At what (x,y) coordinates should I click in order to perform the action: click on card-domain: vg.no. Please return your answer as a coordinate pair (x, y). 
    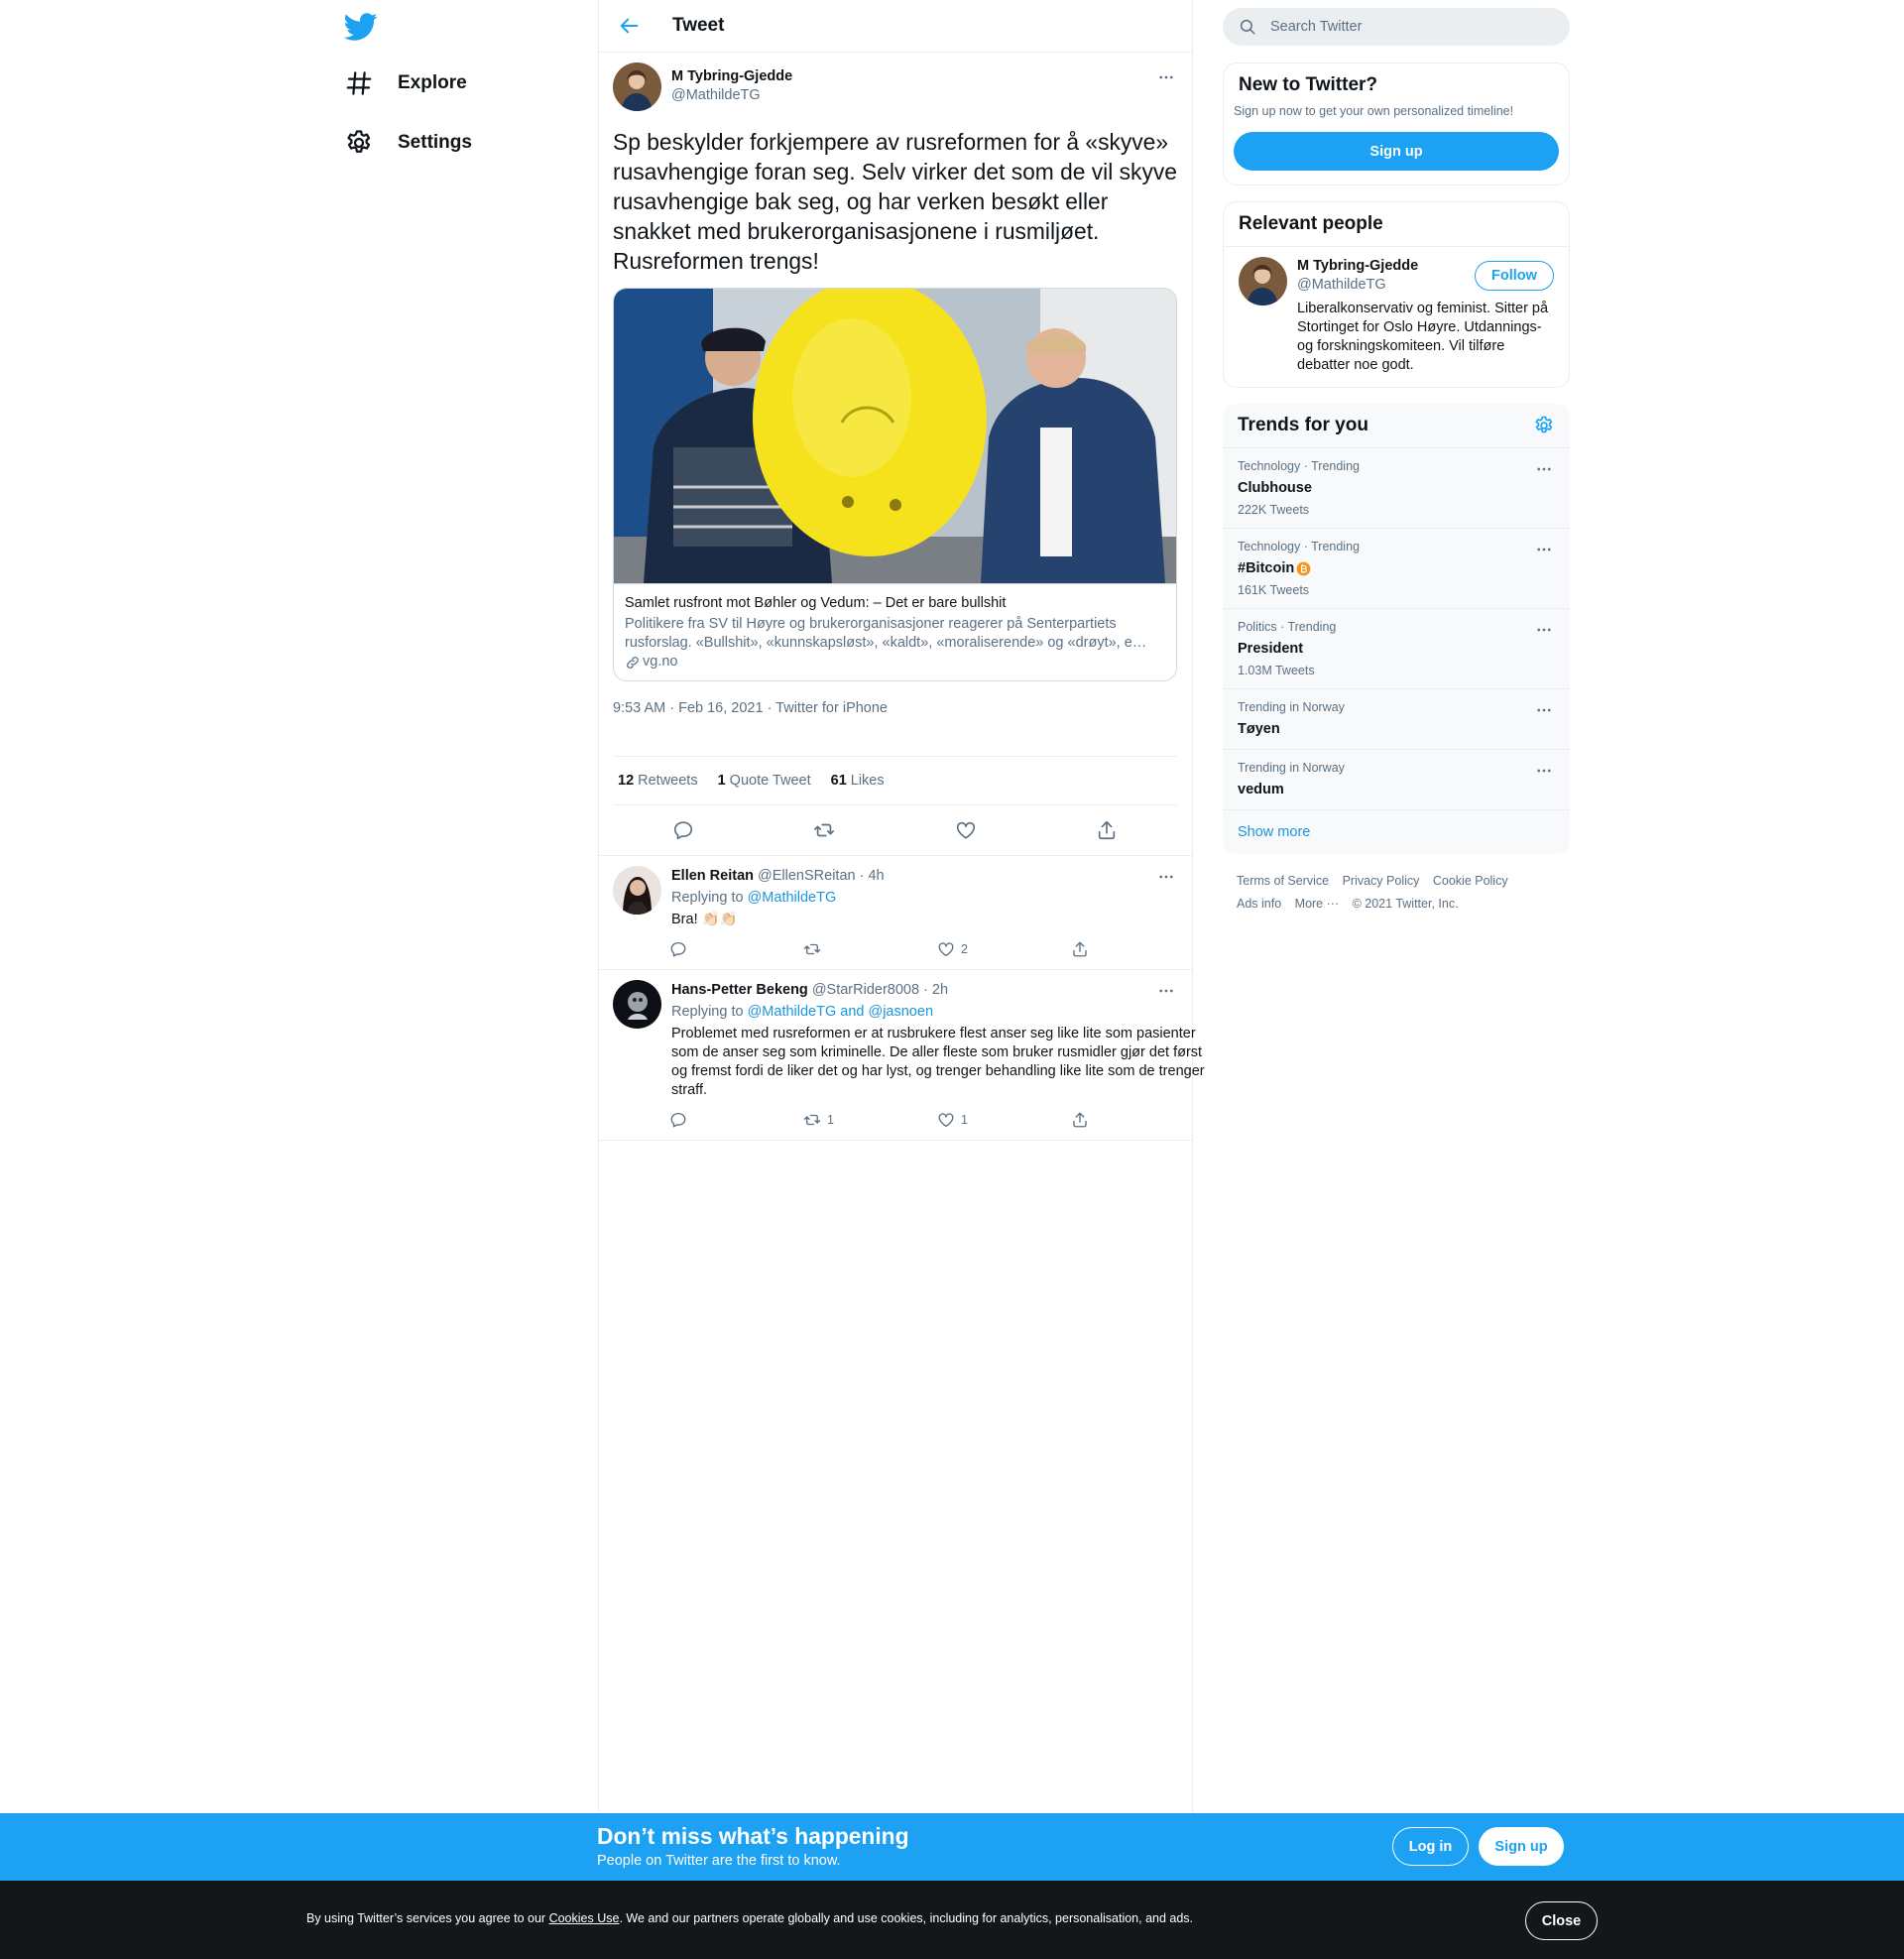
    Looking at the image, I should click on (895, 662).